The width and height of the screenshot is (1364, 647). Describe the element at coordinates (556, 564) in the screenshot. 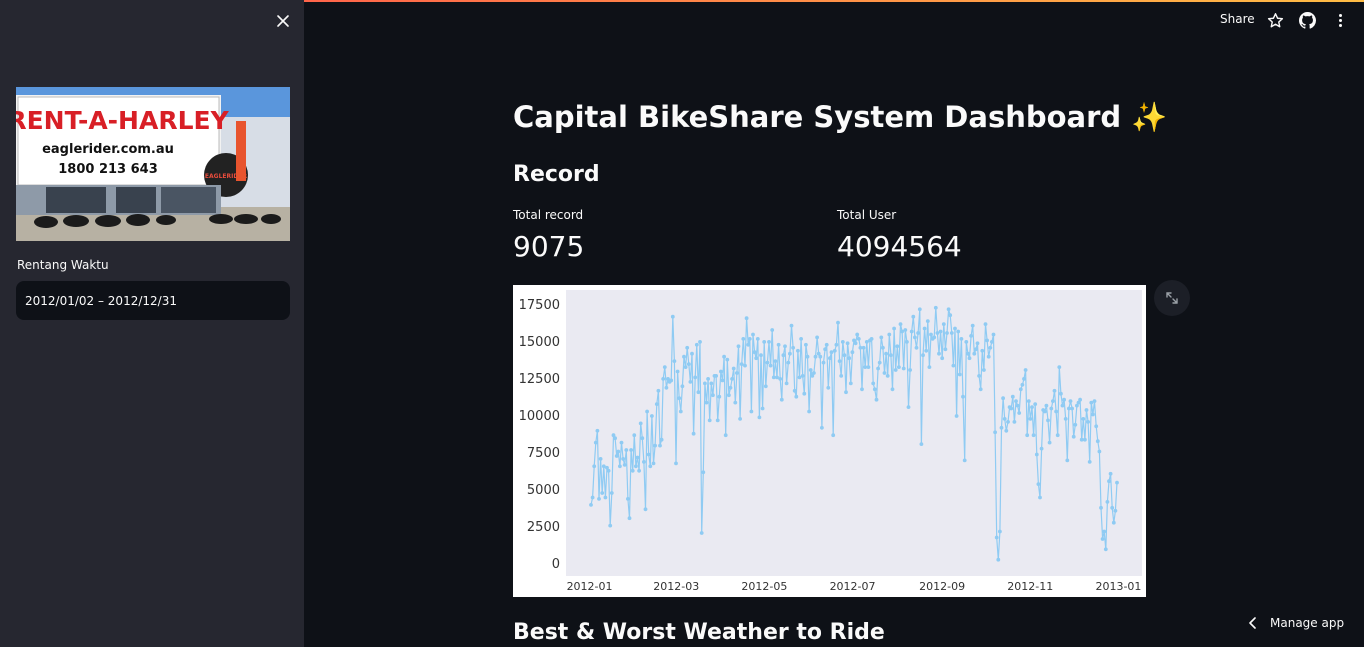

I see `y-tick-label: 0` at that location.